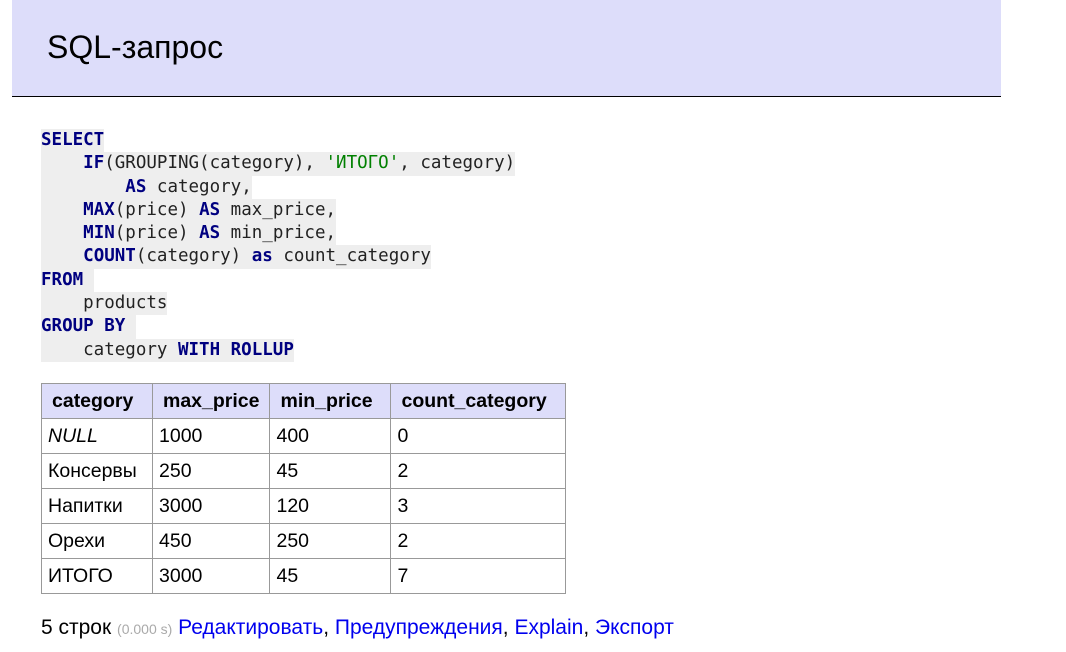 The width and height of the screenshot is (1066, 652). I want to click on table-cell: 1000, so click(211, 436).